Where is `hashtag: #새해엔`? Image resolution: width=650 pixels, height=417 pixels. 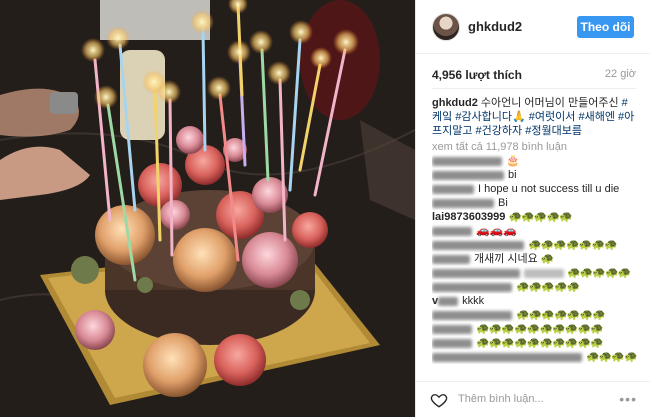 hashtag: #새해엔 is located at coordinates (596, 117).